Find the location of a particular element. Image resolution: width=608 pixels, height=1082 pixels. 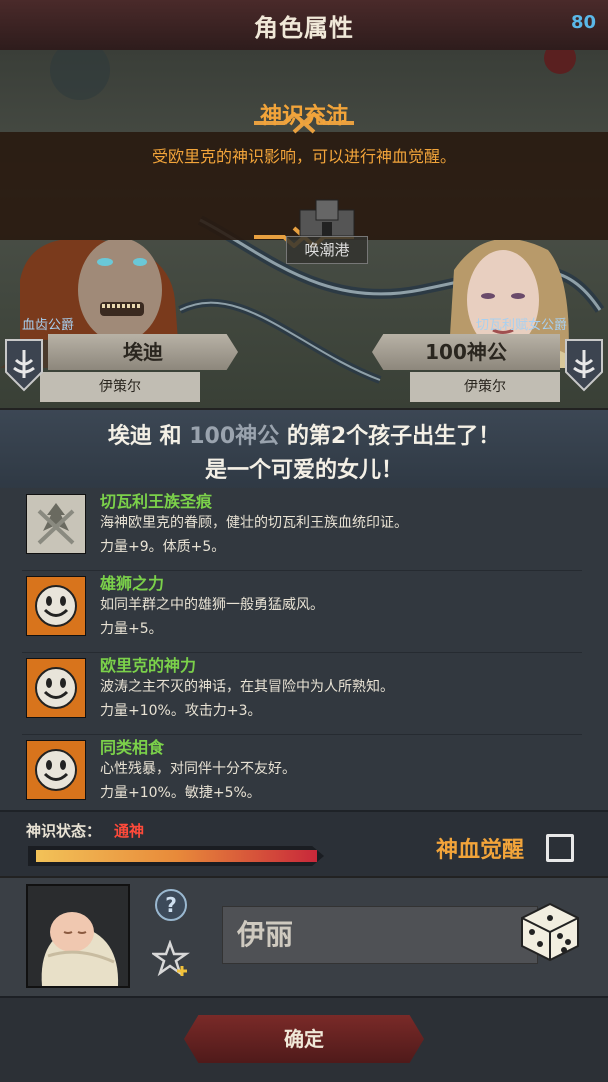

awaken-checkbox is located at coordinates (560, 848).